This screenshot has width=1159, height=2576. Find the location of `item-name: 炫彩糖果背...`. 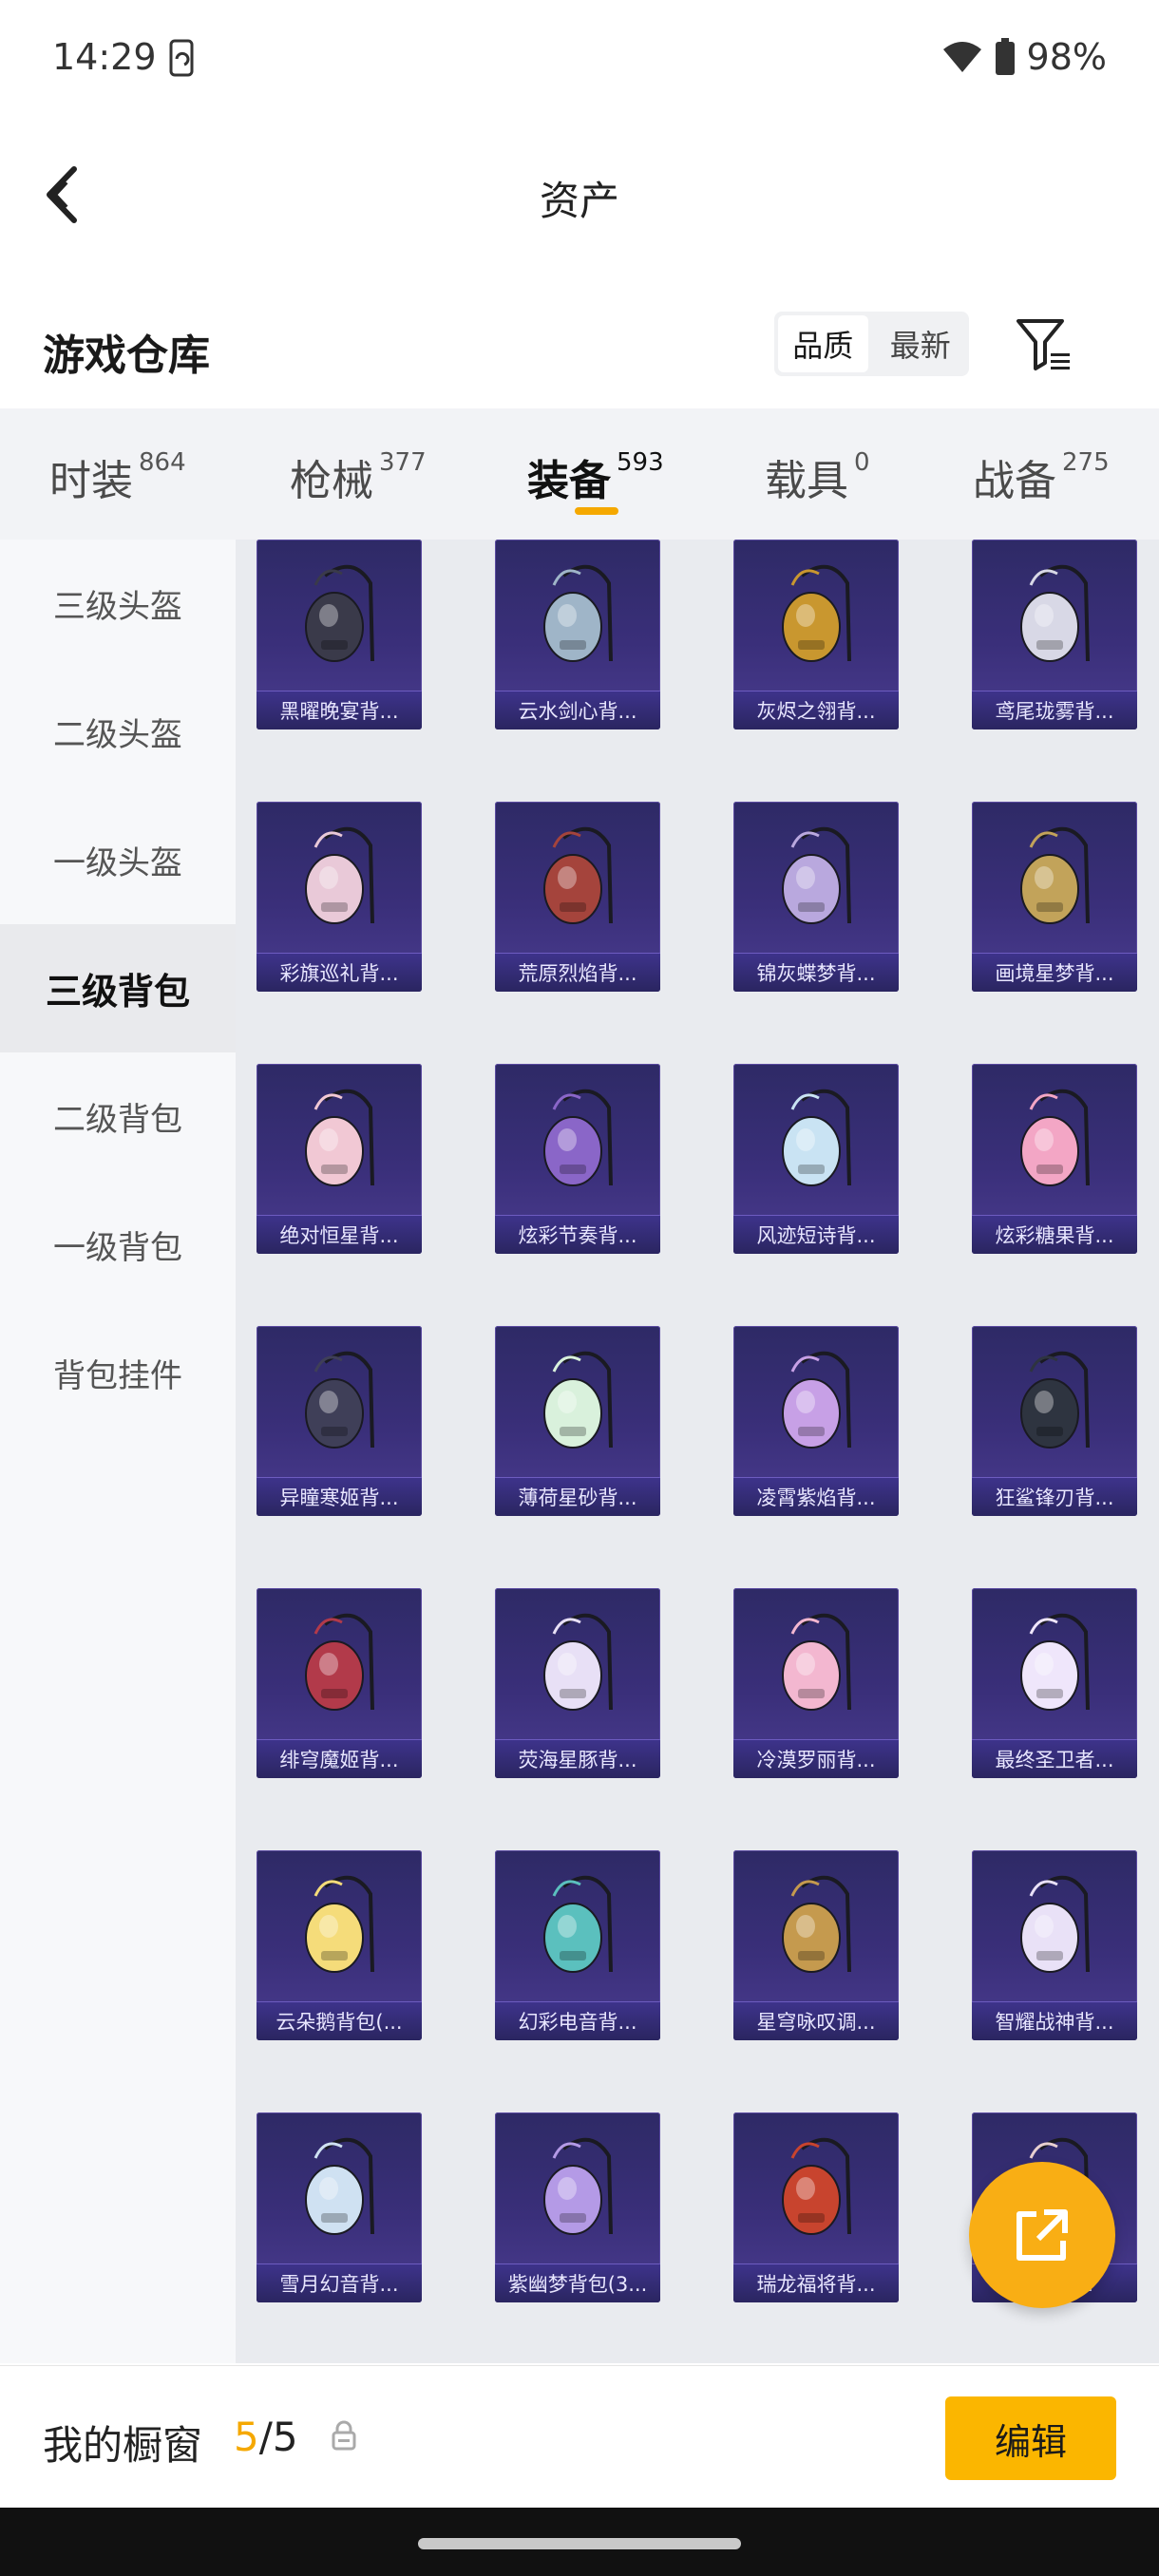

item-name: 炫彩糖果背... is located at coordinates (1054, 1234).